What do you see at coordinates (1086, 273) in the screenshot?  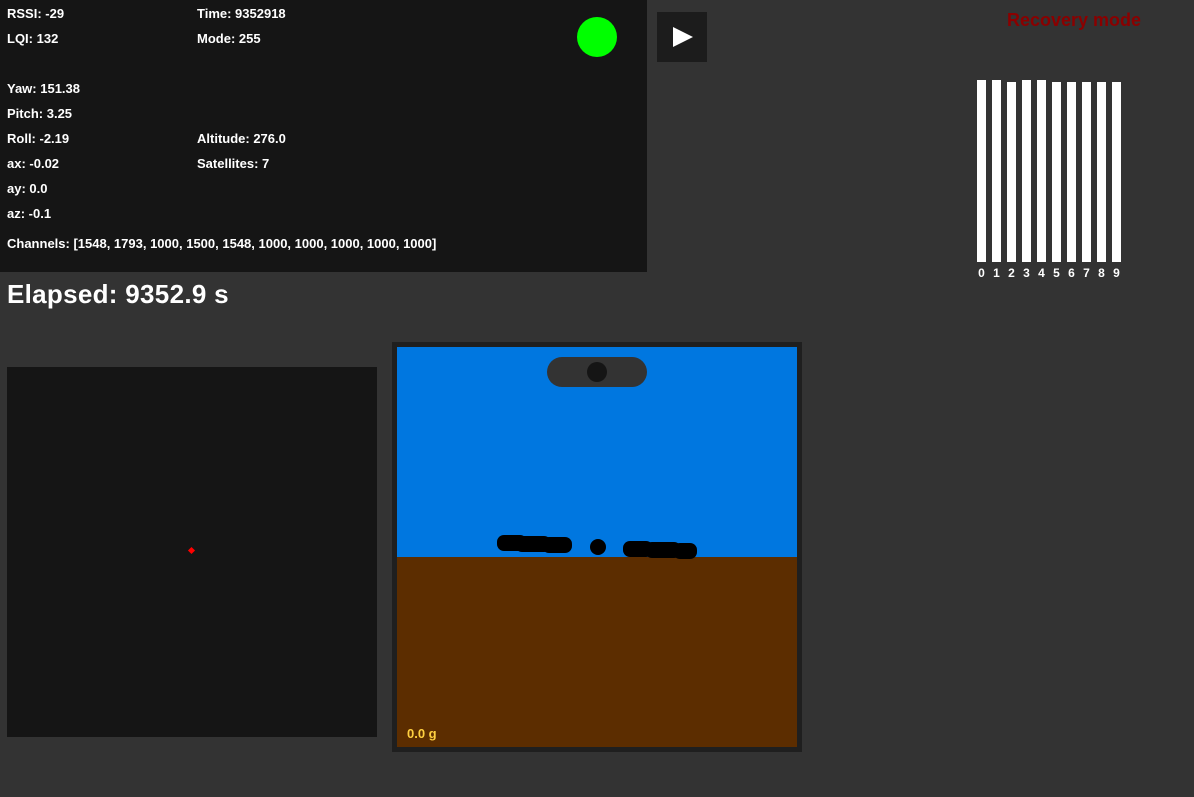 I see `channel-bar-label: 7` at bounding box center [1086, 273].